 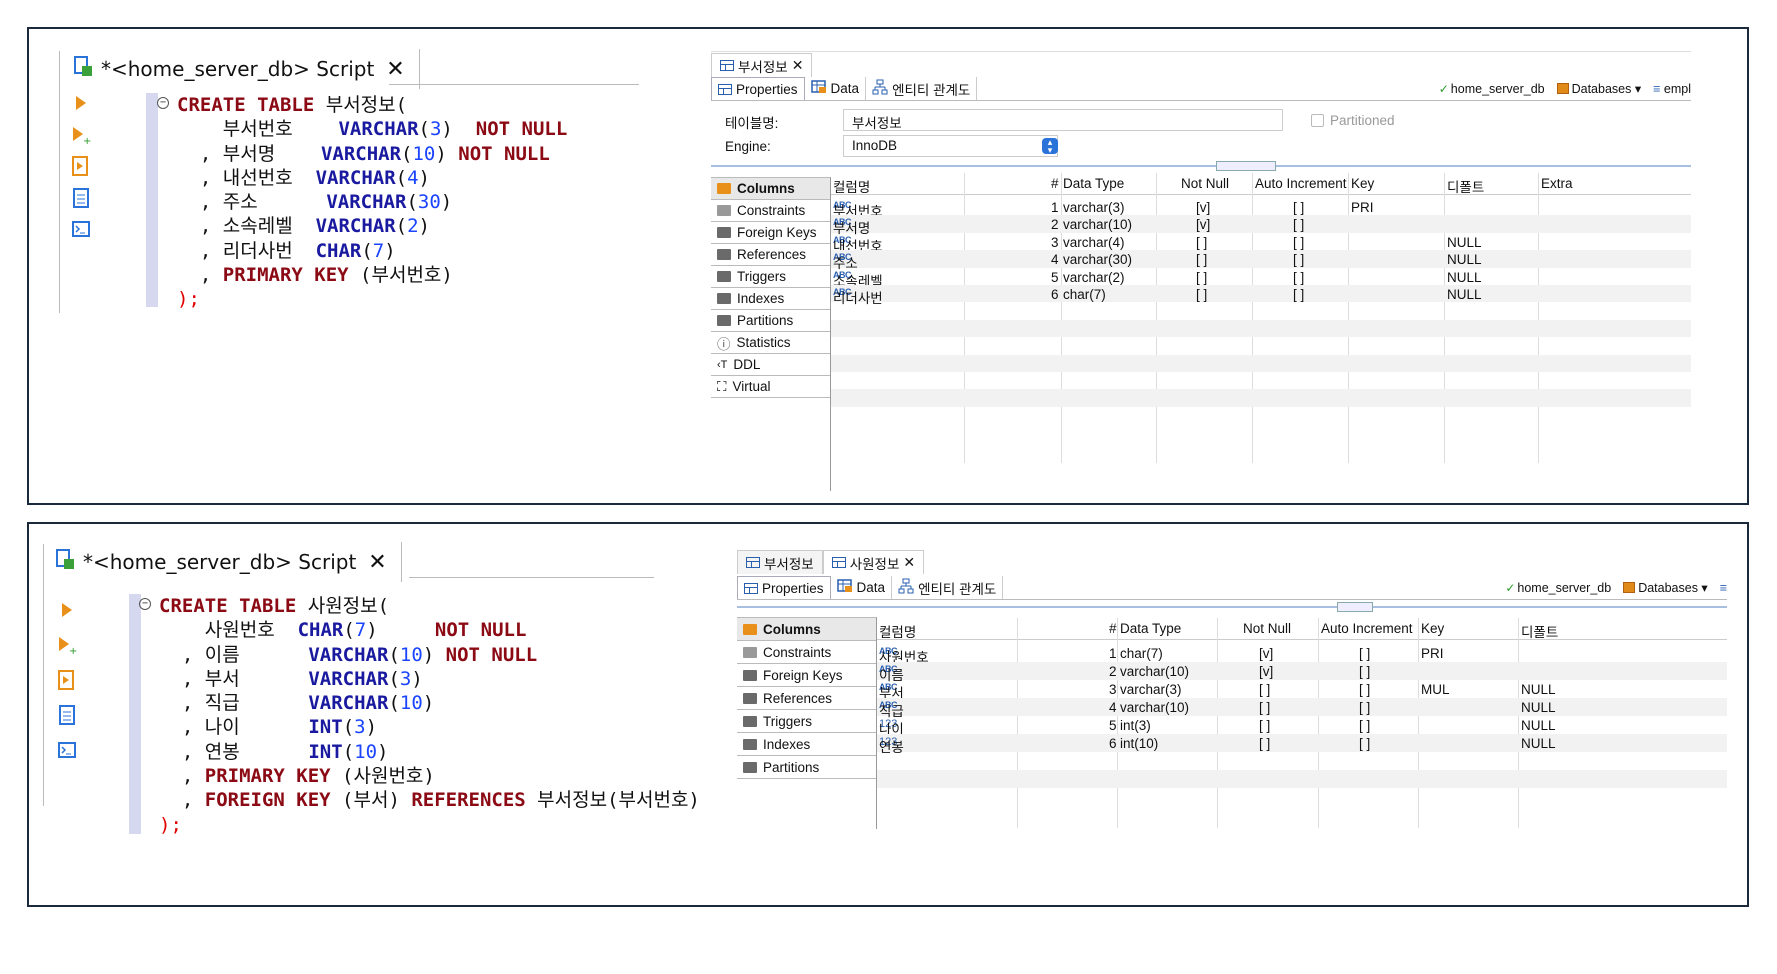 What do you see at coordinates (429, 630) in the screenshot?
I see `code-line: 사원번호 CHAR(7) NOT NULL` at bounding box center [429, 630].